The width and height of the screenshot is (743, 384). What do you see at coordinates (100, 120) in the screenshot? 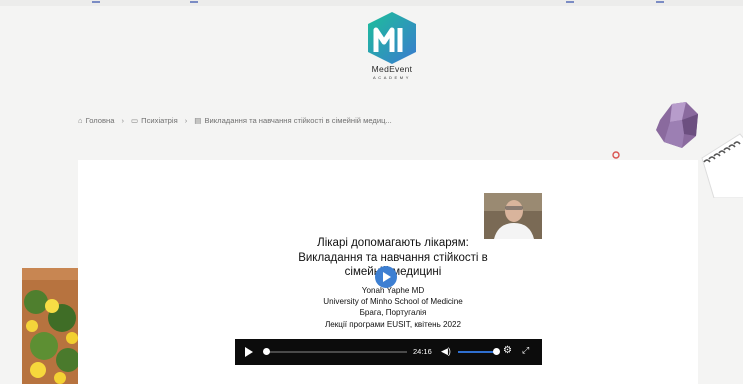
I see `breadcrumb-home: Головна` at bounding box center [100, 120].